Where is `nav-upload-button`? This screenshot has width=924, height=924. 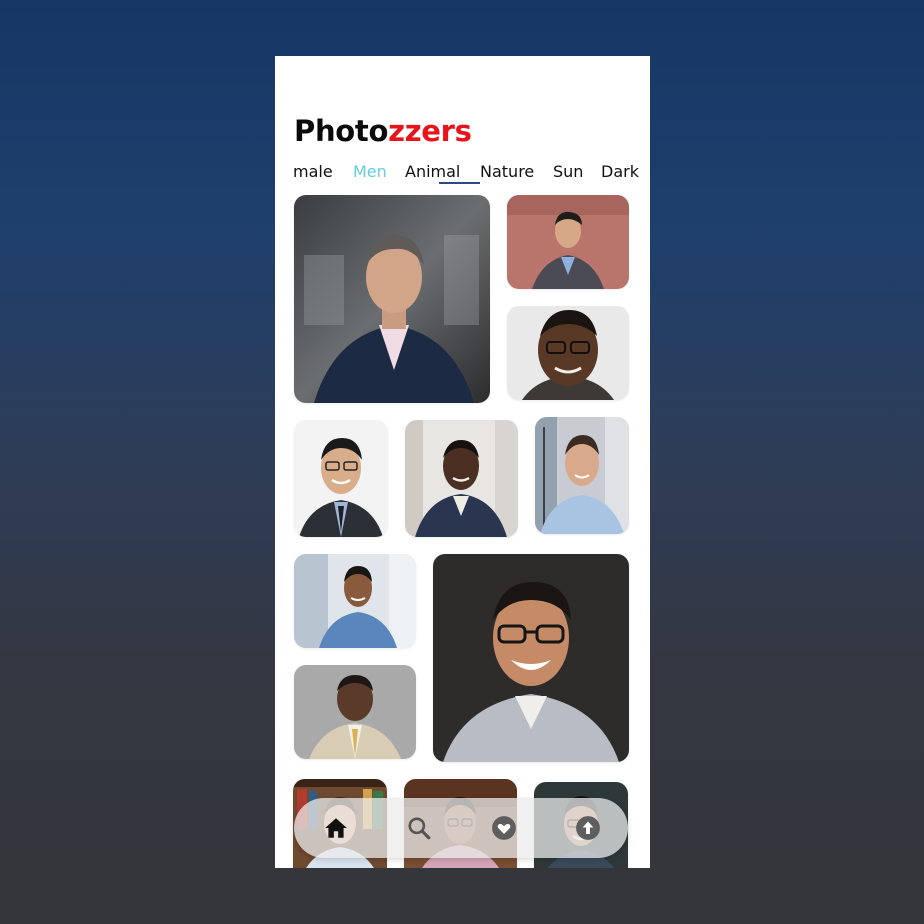
nav-upload-button is located at coordinates (588, 828).